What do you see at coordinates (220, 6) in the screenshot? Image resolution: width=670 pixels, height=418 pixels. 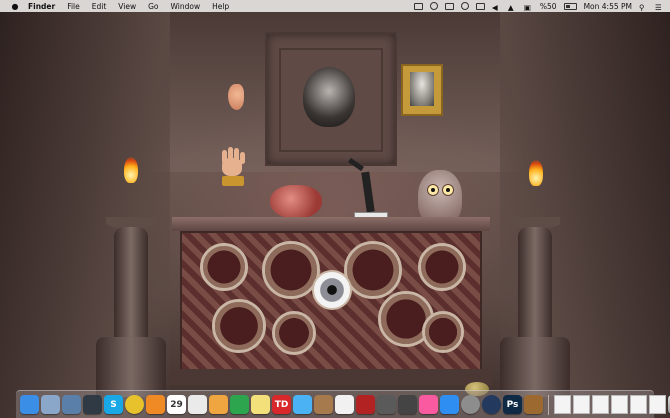 I see `menu-help: Help` at bounding box center [220, 6].